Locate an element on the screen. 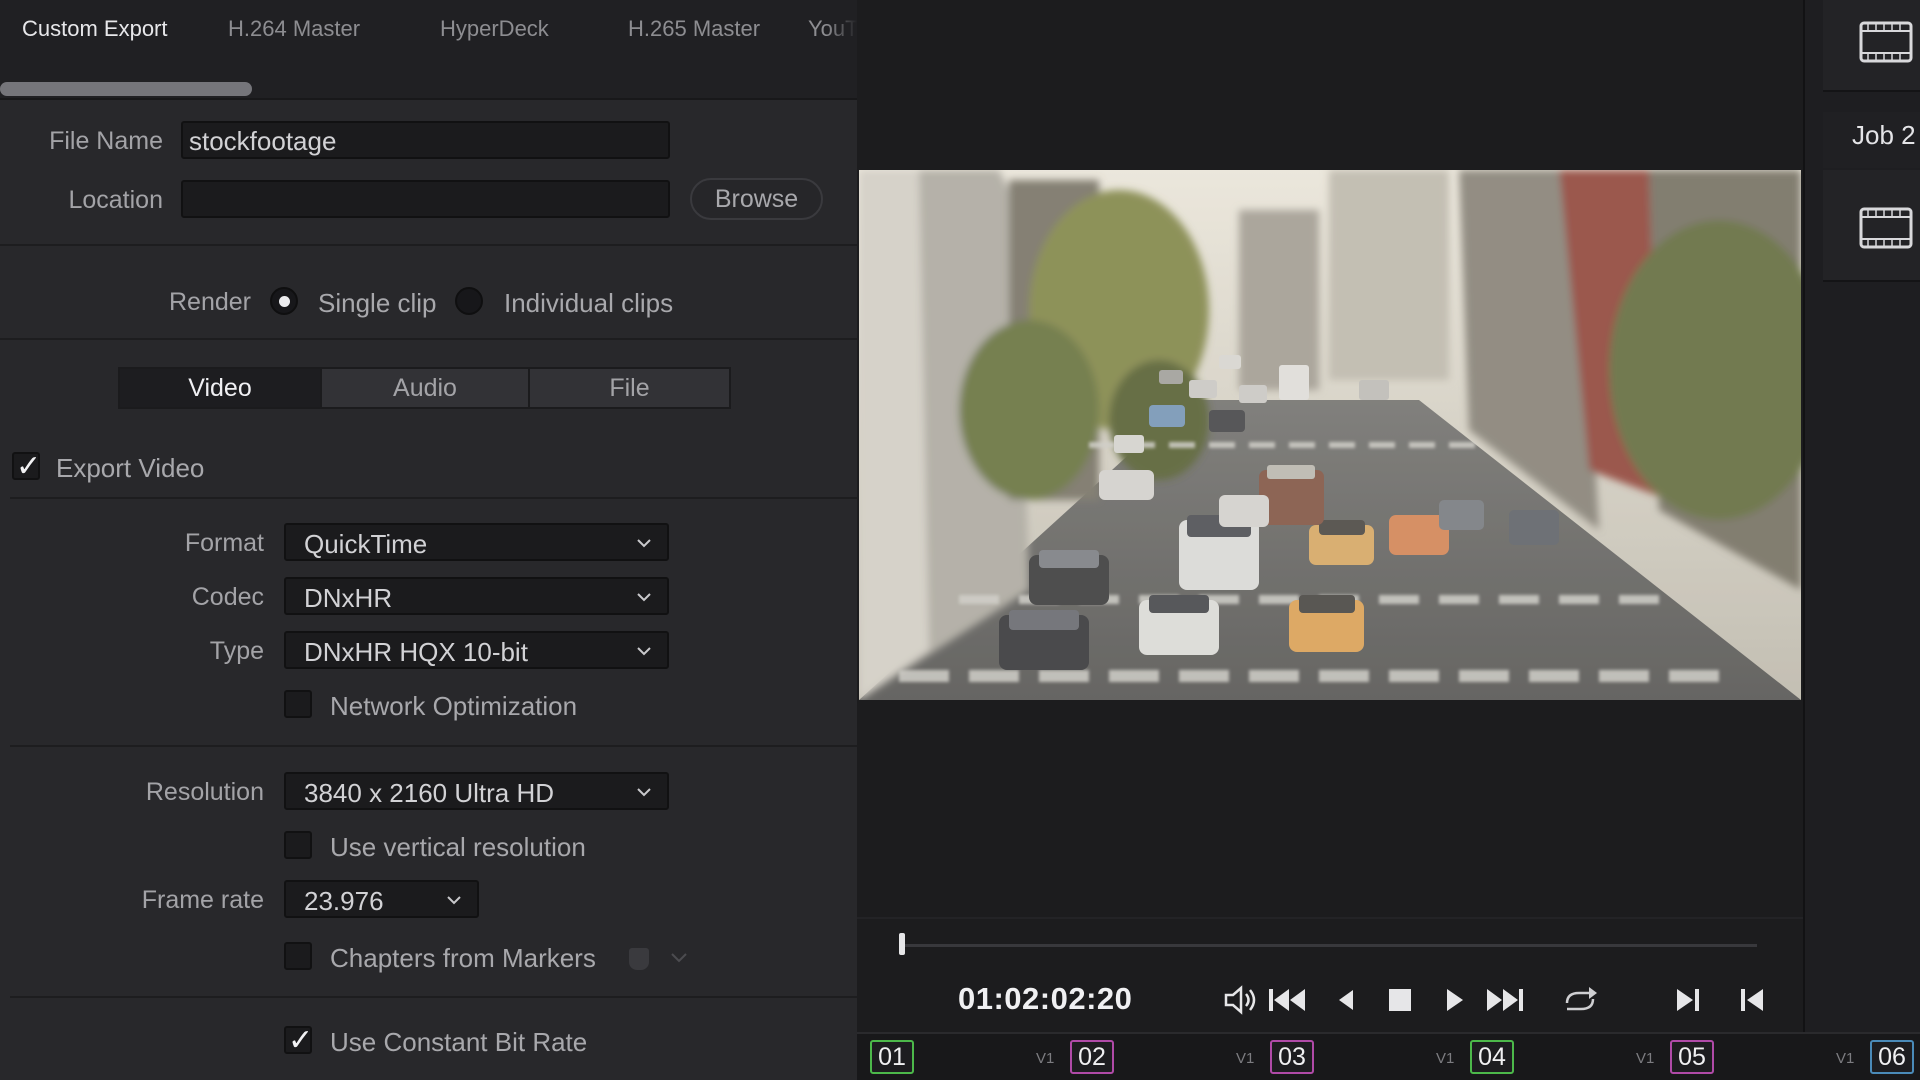  constant-bit-rate-label: Use Constant Bit Rate is located at coordinates (459, 1042).